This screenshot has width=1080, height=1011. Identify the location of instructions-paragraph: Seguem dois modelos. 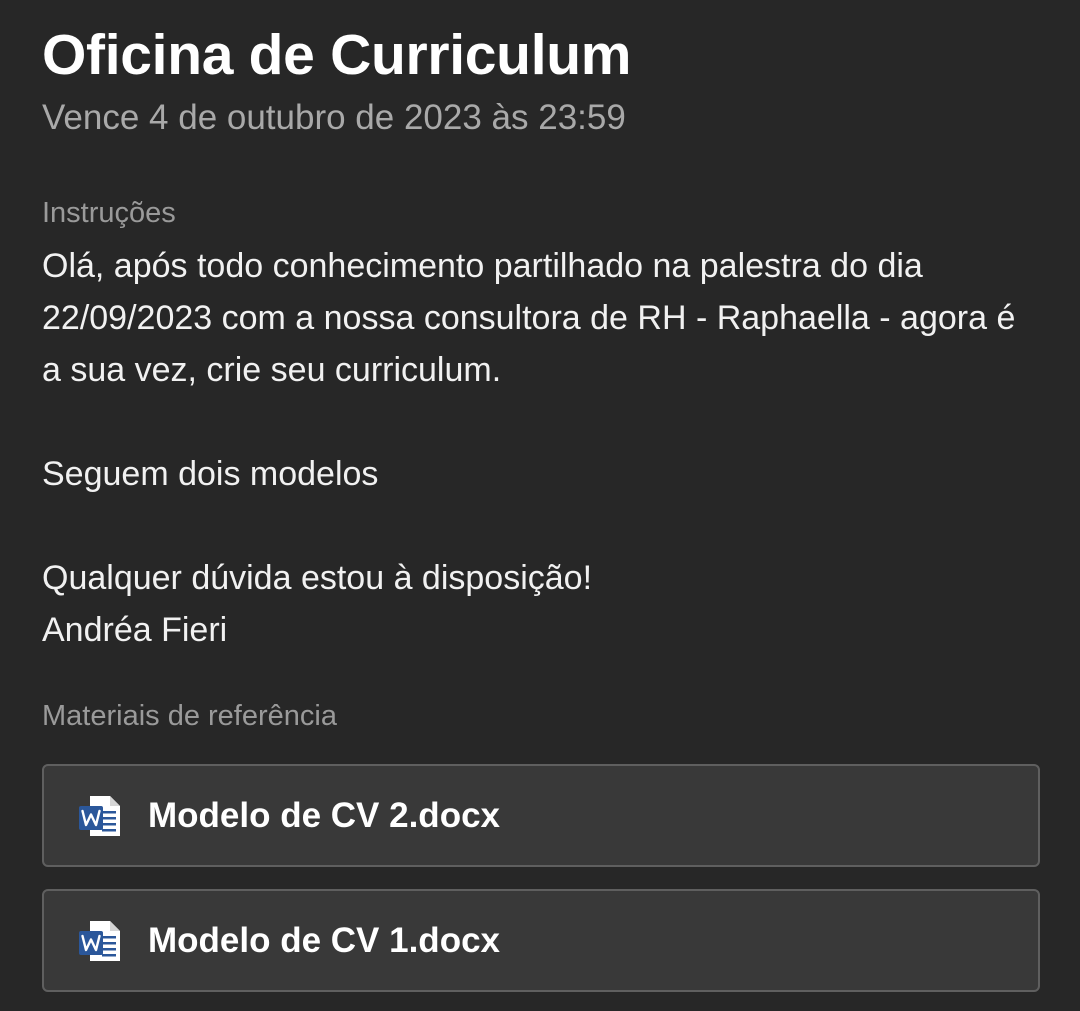
(210, 474).